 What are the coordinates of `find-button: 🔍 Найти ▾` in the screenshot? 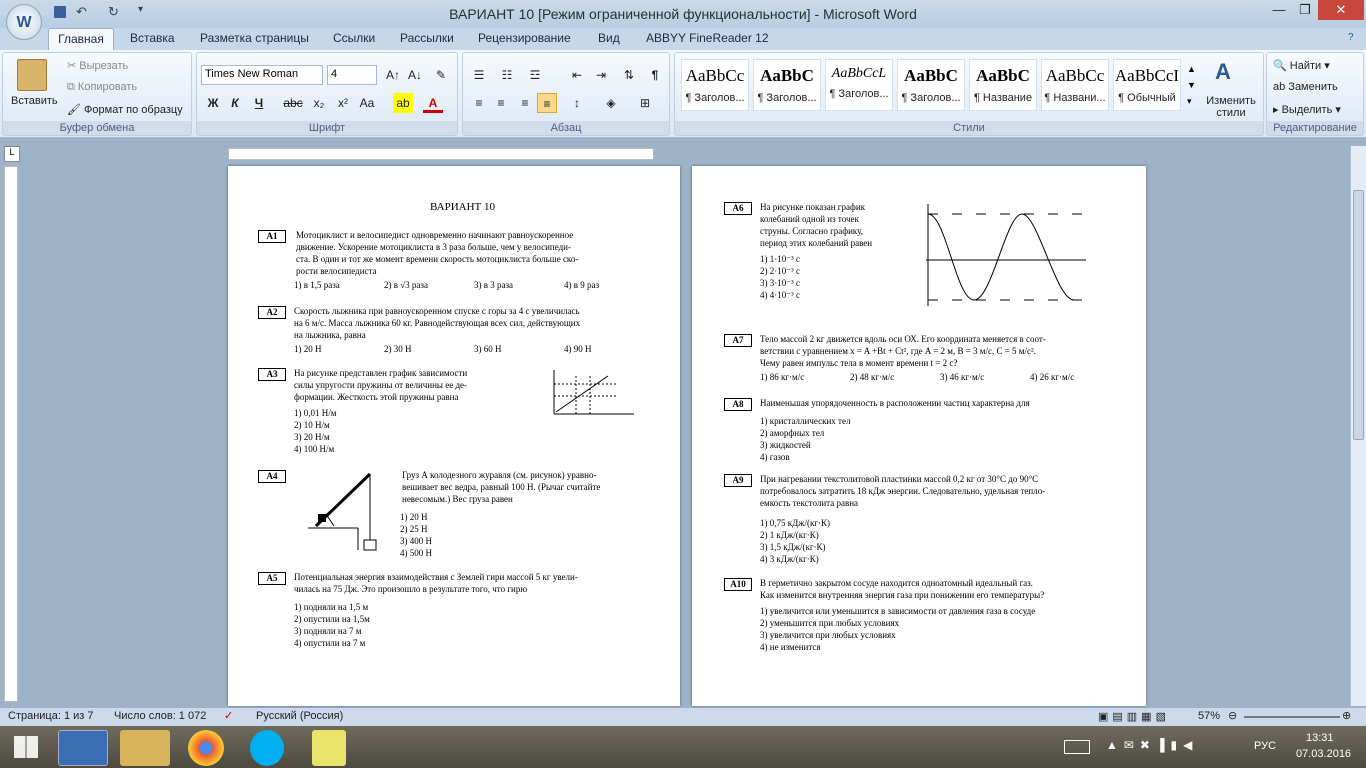 It's located at (1301, 65).